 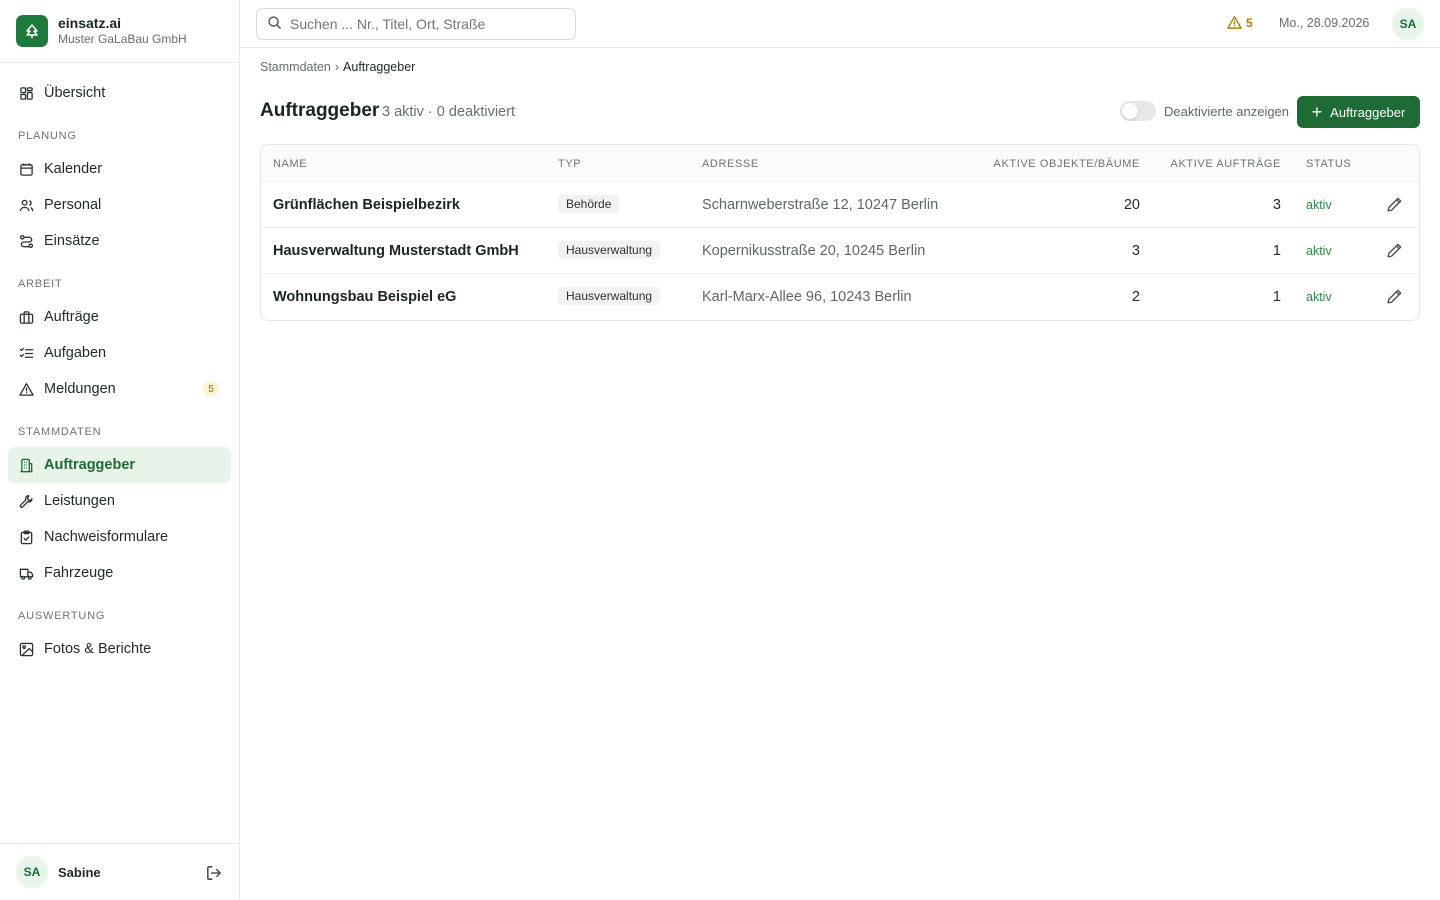 What do you see at coordinates (214, 873) in the screenshot?
I see `logout-icon` at bounding box center [214, 873].